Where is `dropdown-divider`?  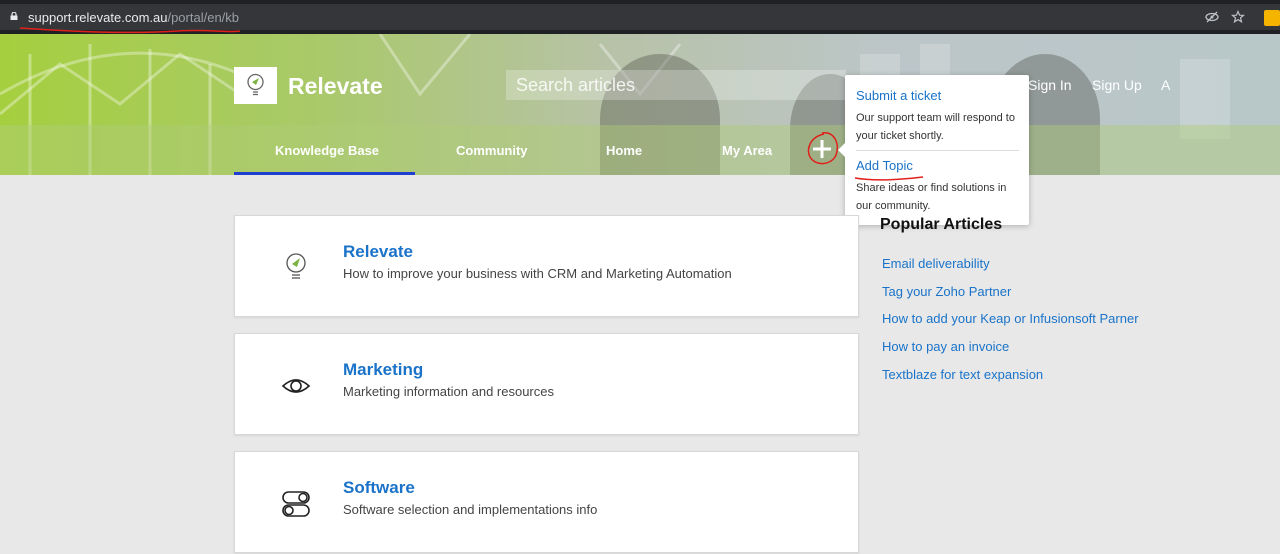
dropdown-divider is located at coordinates (937, 150).